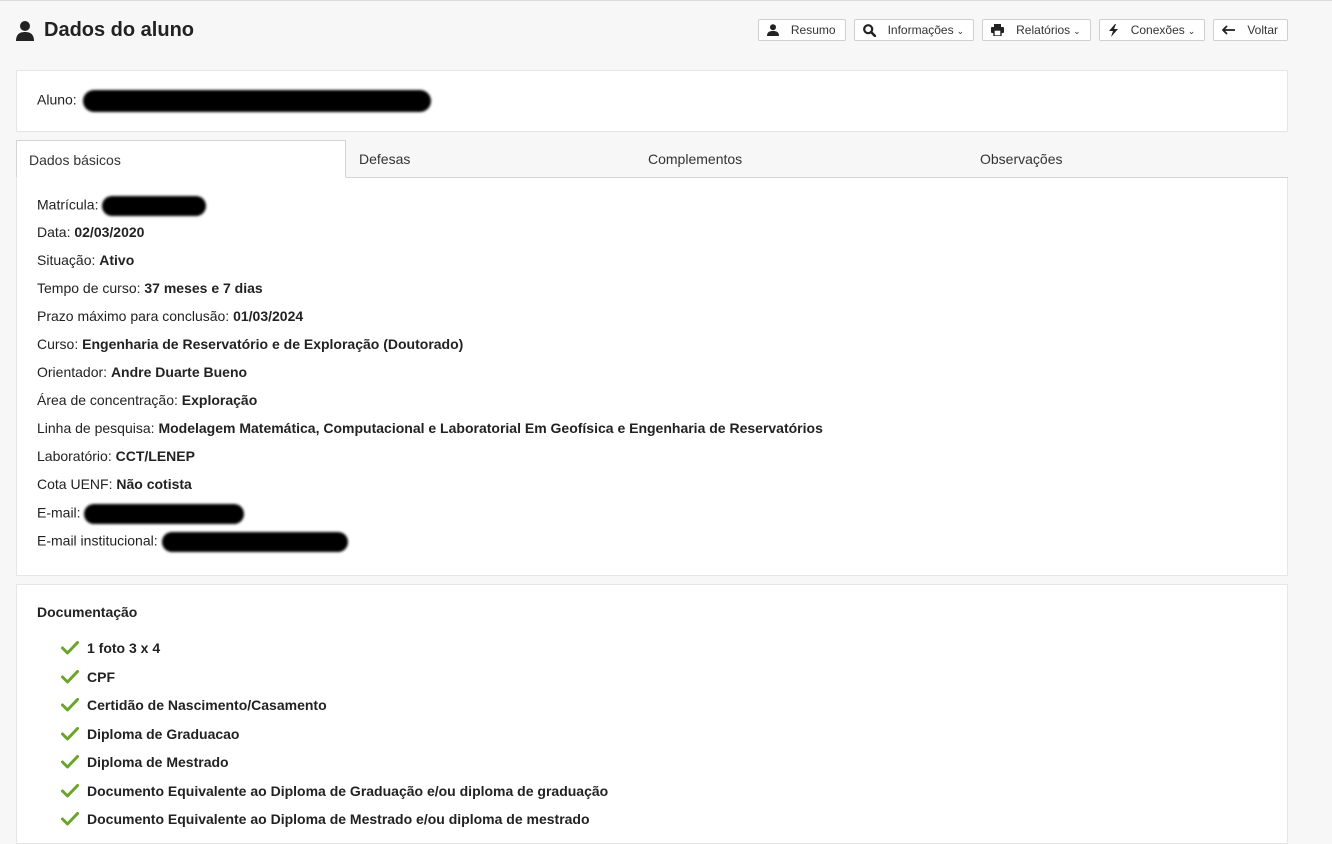 Image resolution: width=1332 pixels, height=844 pixels. I want to click on redacted-email, so click(164, 514).